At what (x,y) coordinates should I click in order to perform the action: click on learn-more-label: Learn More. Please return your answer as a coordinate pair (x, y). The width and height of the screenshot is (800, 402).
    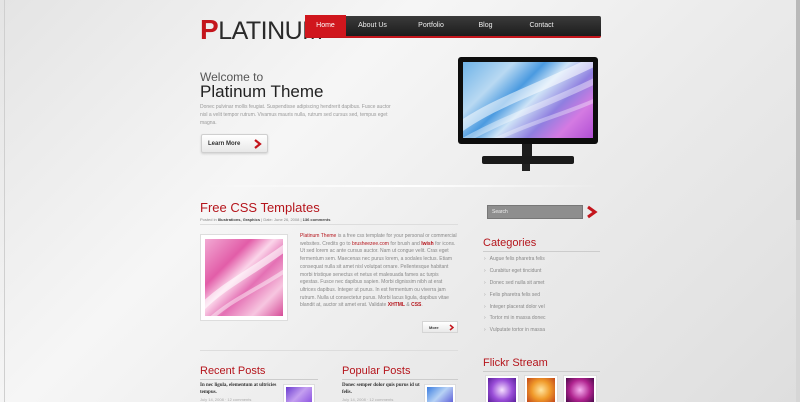
    Looking at the image, I should click on (224, 143).